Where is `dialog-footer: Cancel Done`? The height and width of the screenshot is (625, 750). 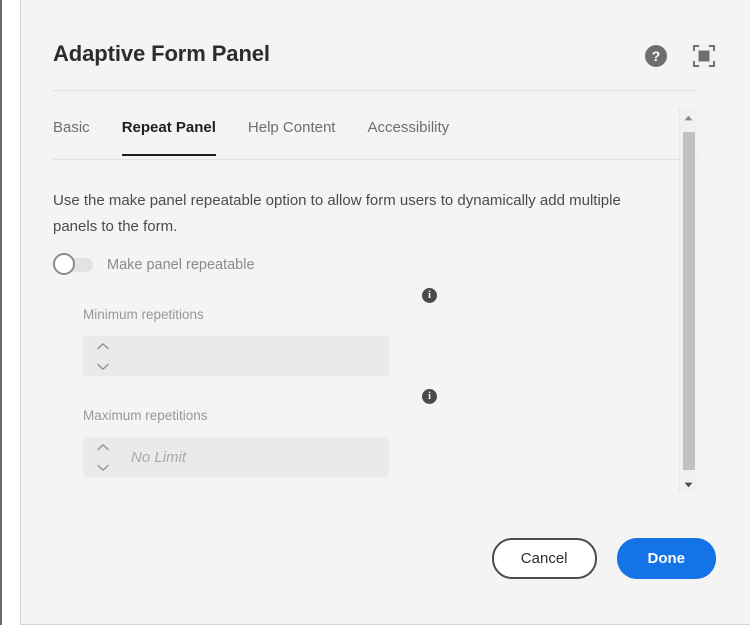 dialog-footer: Cancel Done is located at coordinates (603, 558).